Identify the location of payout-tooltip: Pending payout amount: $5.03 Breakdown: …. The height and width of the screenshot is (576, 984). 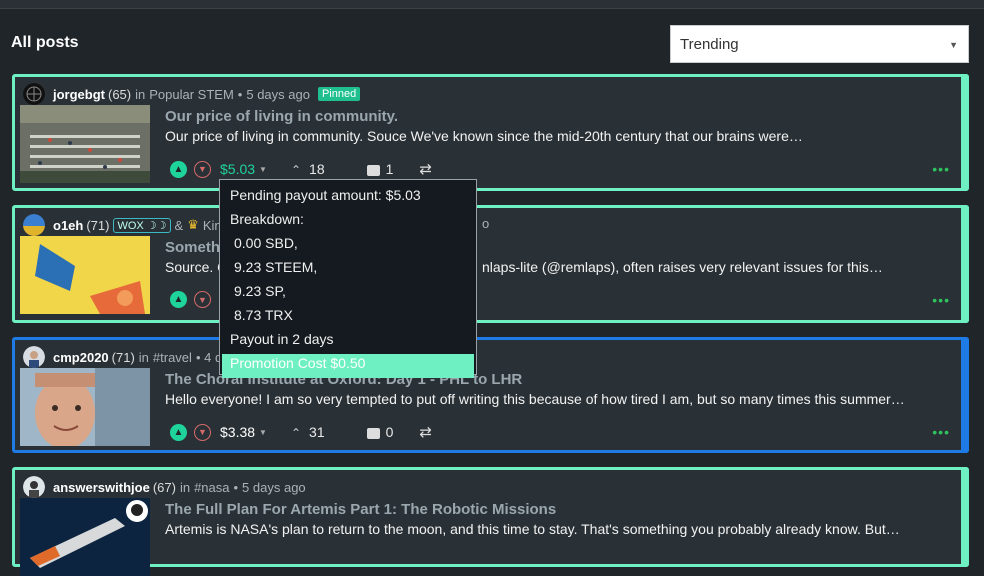
(348, 278).